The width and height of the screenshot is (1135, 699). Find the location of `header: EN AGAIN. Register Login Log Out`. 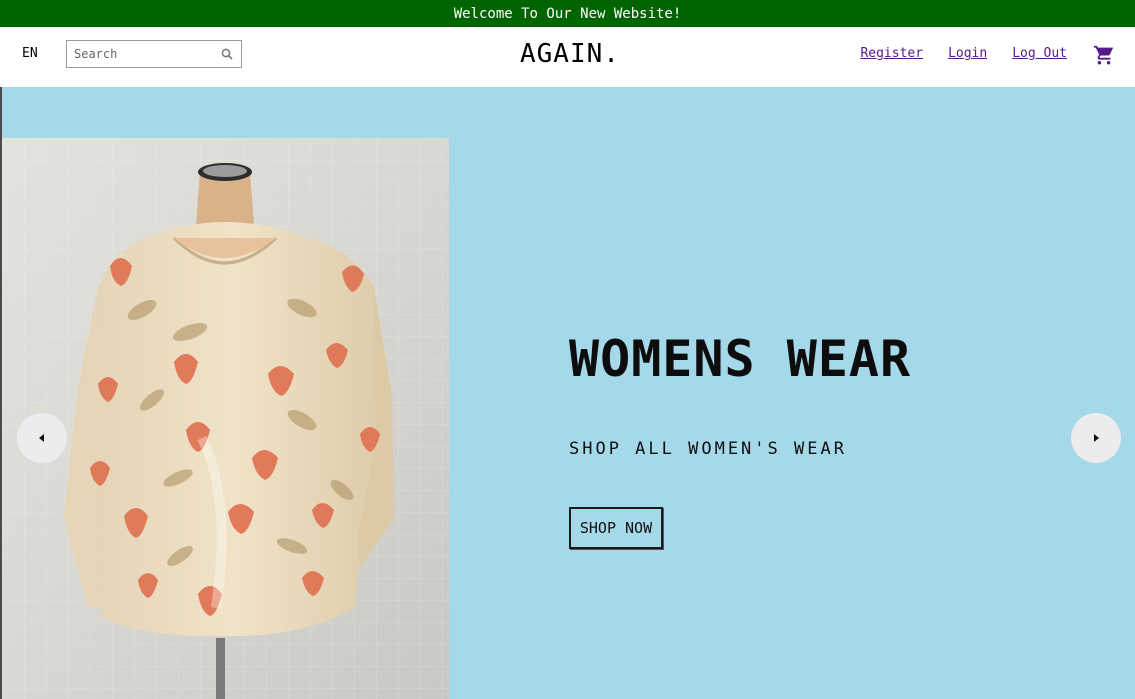

header: EN AGAIN. Register Login Log Out is located at coordinates (567, 57).